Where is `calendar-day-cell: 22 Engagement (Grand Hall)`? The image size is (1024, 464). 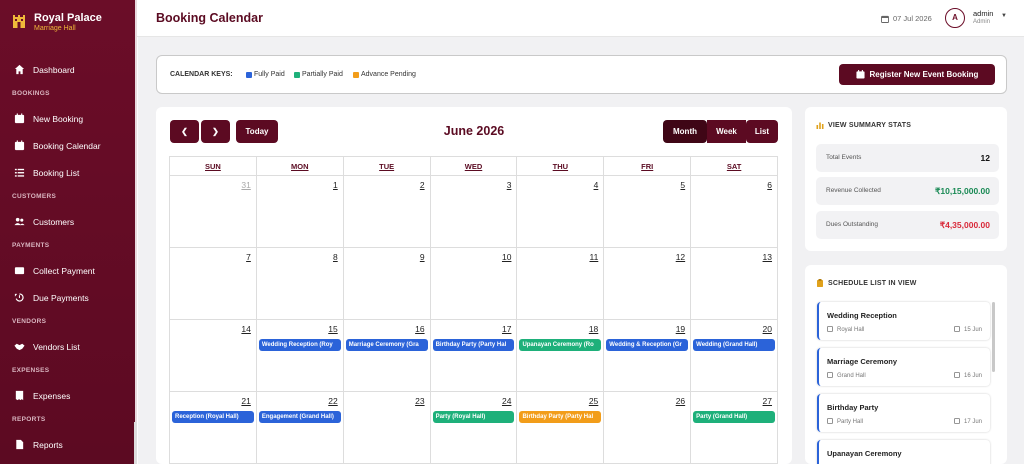
calendar-day-cell: 22 Engagement (Grand Hall) is located at coordinates (300, 428).